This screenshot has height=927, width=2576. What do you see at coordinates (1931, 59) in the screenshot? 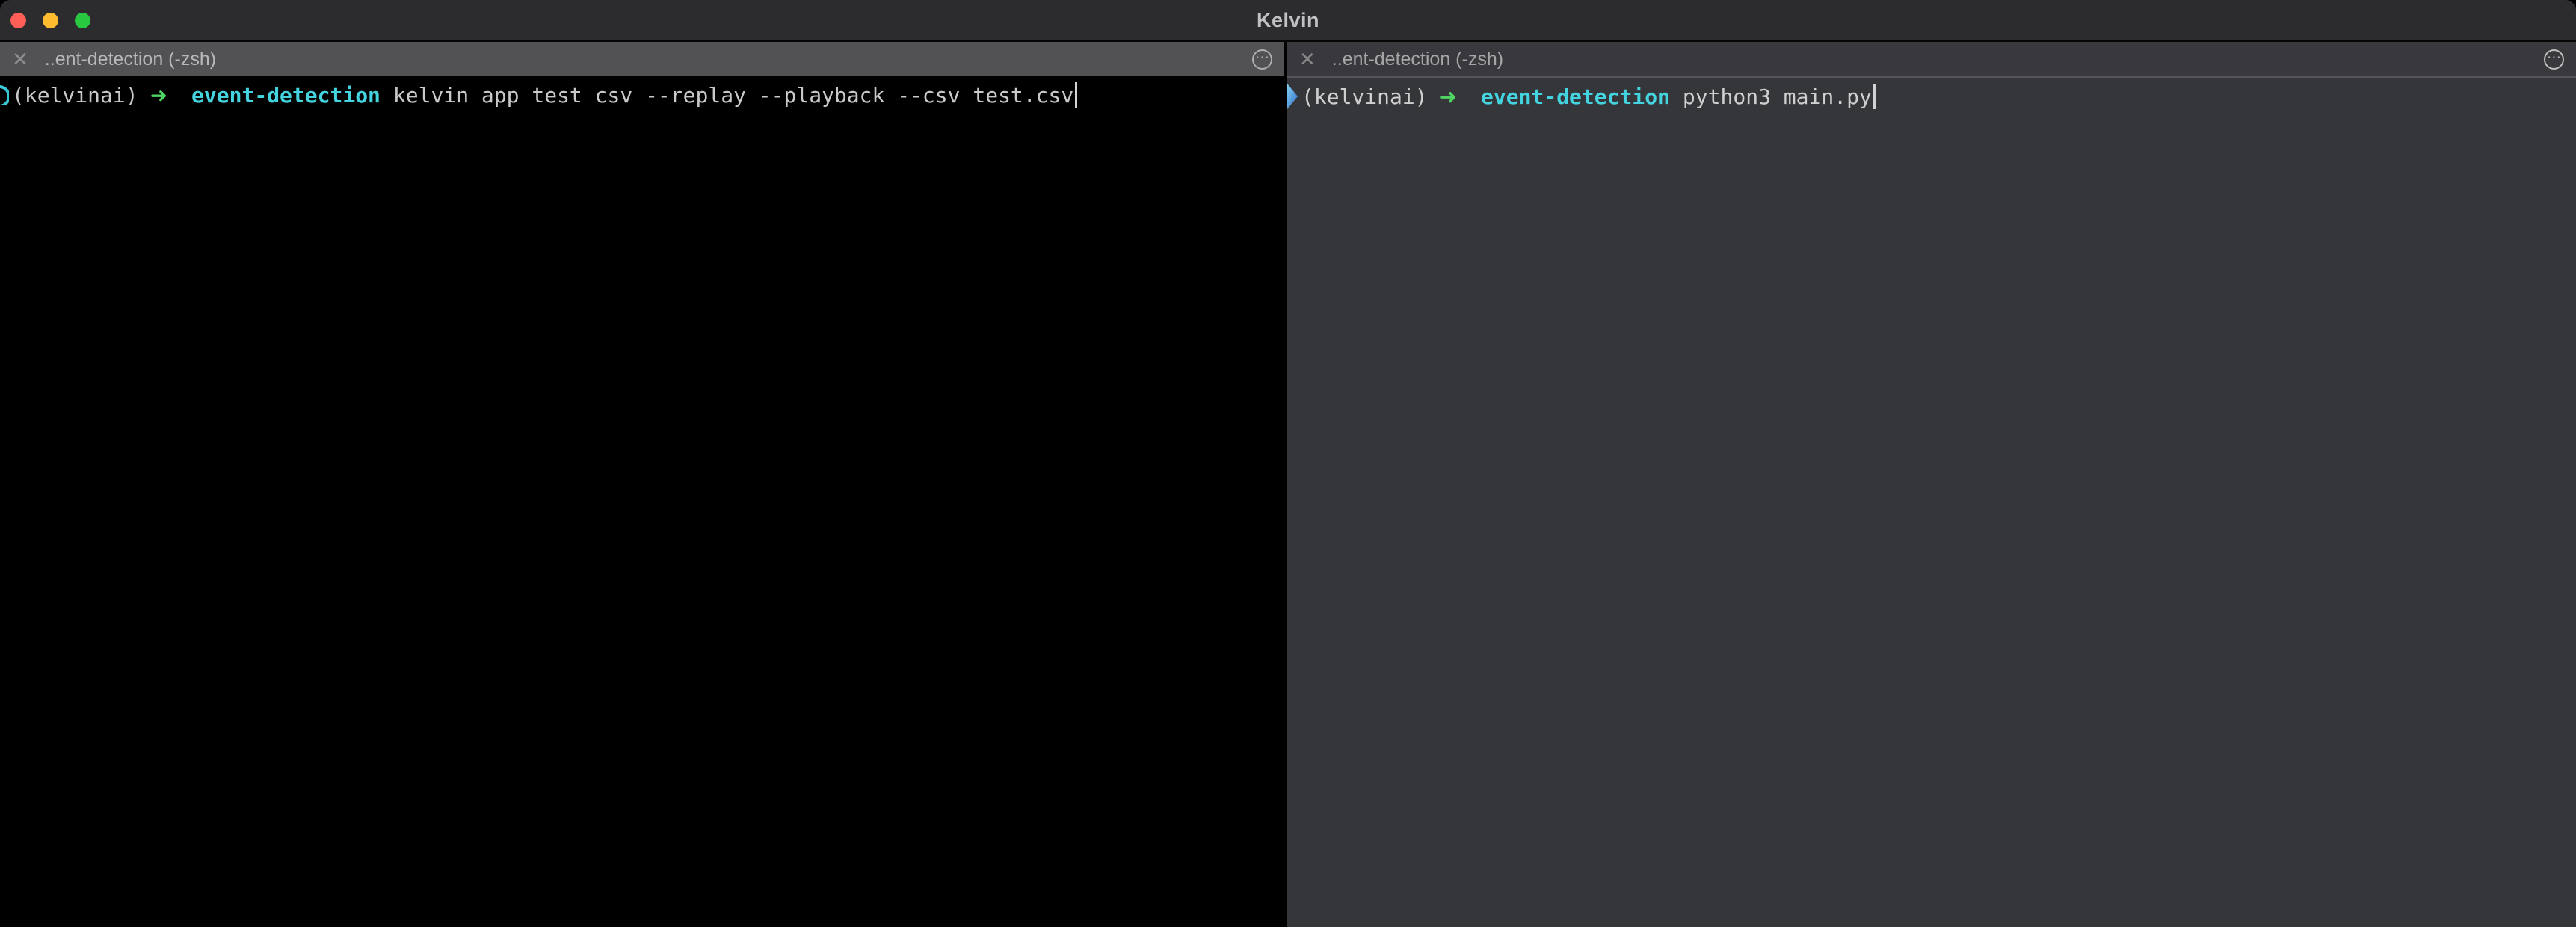
I see `tab-bar-right: ✕ ..ent-detection (-zsh) ⋯` at bounding box center [1931, 59].